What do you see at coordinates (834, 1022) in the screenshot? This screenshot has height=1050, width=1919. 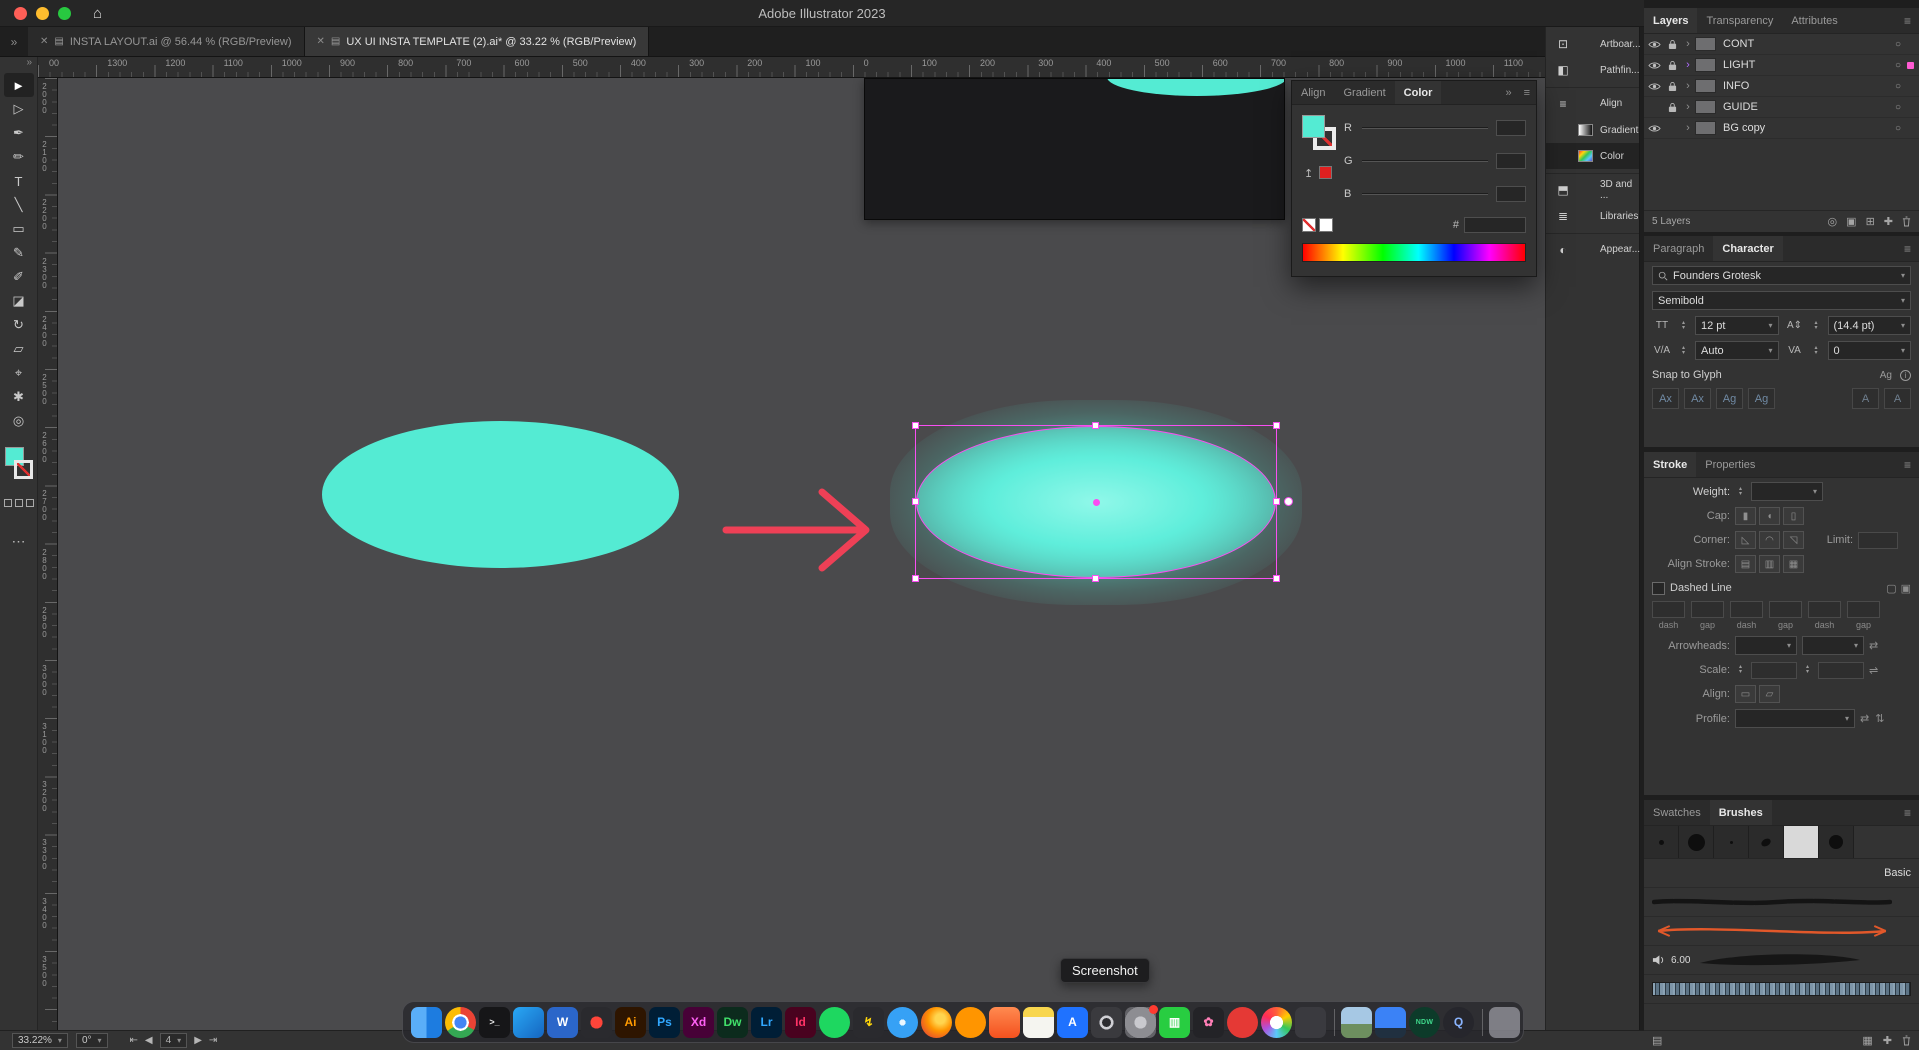 I see `spotify` at bounding box center [834, 1022].